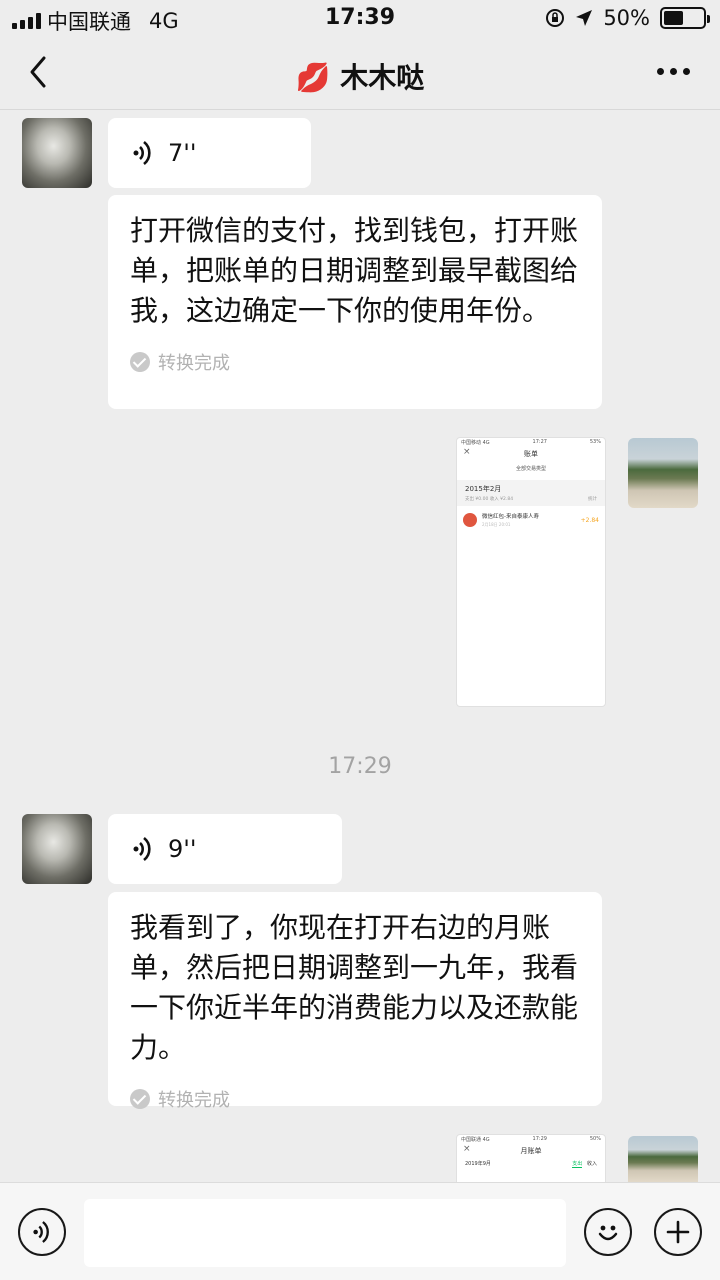 The width and height of the screenshot is (720, 1280). What do you see at coordinates (496, 524) in the screenshot?
I see `shot-item-date: 2月18日 20:01` at bounding box center [496, 524].